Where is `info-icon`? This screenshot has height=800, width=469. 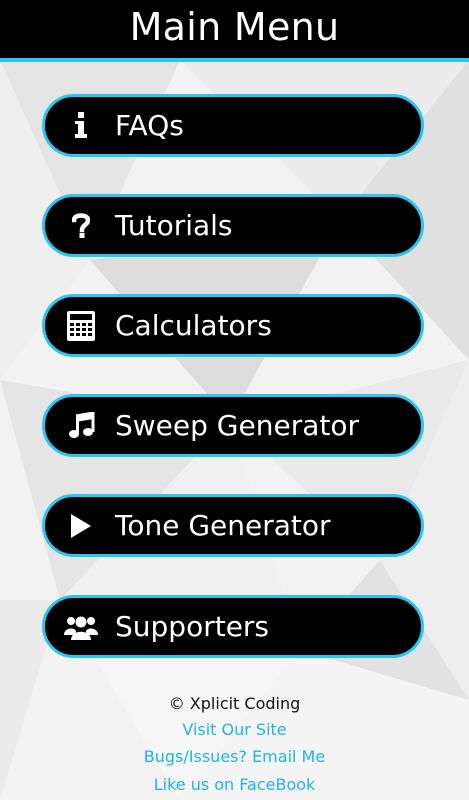
info-icon is located at coordinates (81, 126).